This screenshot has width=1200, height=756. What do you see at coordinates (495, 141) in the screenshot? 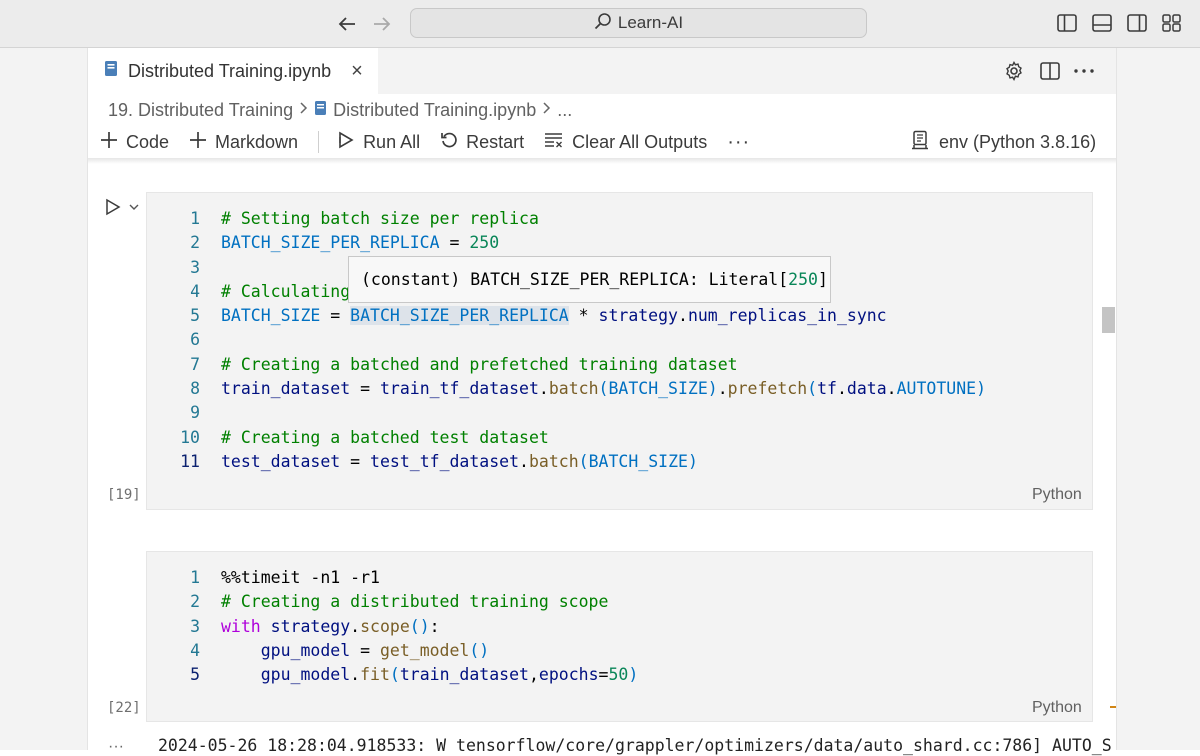
I see `restart-label: Restart` at bounding box center [495, 141].